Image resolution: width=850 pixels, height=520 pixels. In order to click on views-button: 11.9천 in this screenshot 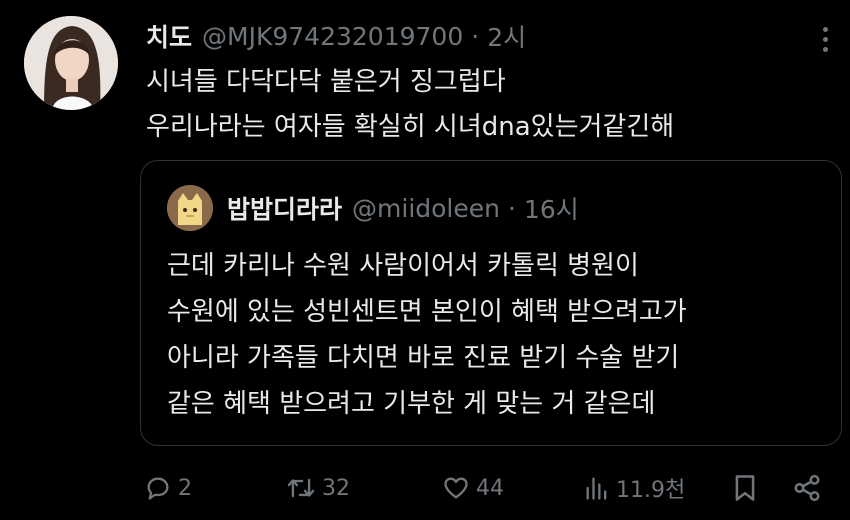, I will do `click(634, 488)`.